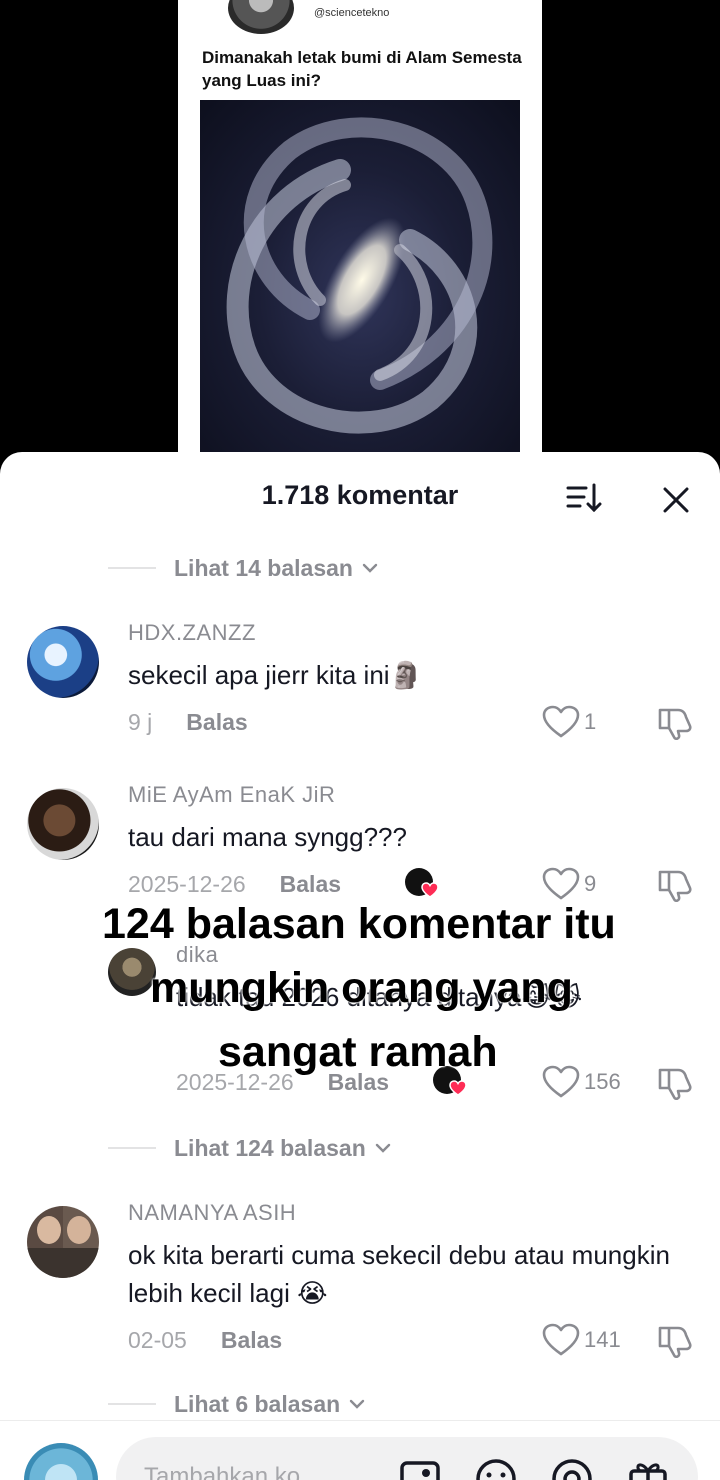  Describe the element at coordinates (261, 17) in the screenshot. I see `post-author-avatar` at that location.